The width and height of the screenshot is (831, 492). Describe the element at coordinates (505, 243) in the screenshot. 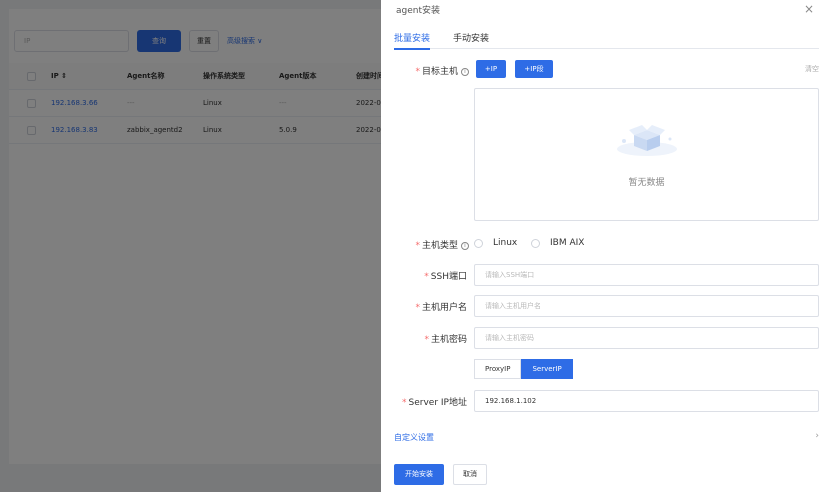

I see `radio-label: Linux` at that location.